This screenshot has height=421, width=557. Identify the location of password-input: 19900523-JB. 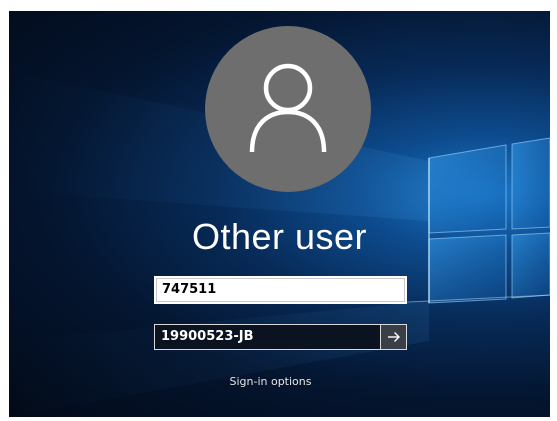
(267, 337).